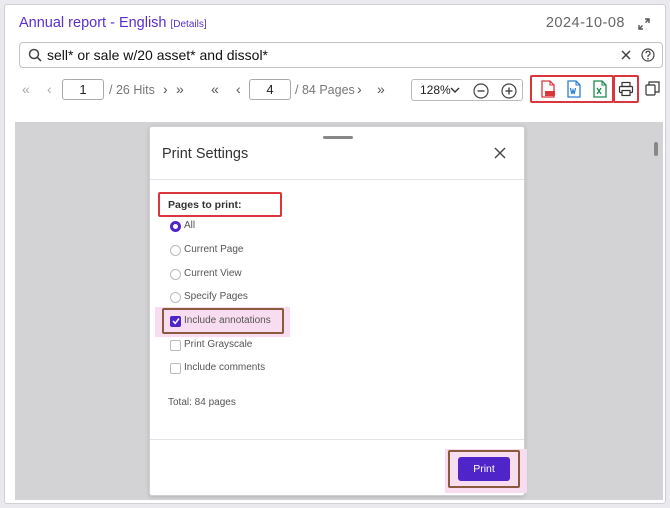 The image size is (670, 508). Describe the element at coordinates (600, 89) in the screenshot. I see `excel-file-icon` at that location.